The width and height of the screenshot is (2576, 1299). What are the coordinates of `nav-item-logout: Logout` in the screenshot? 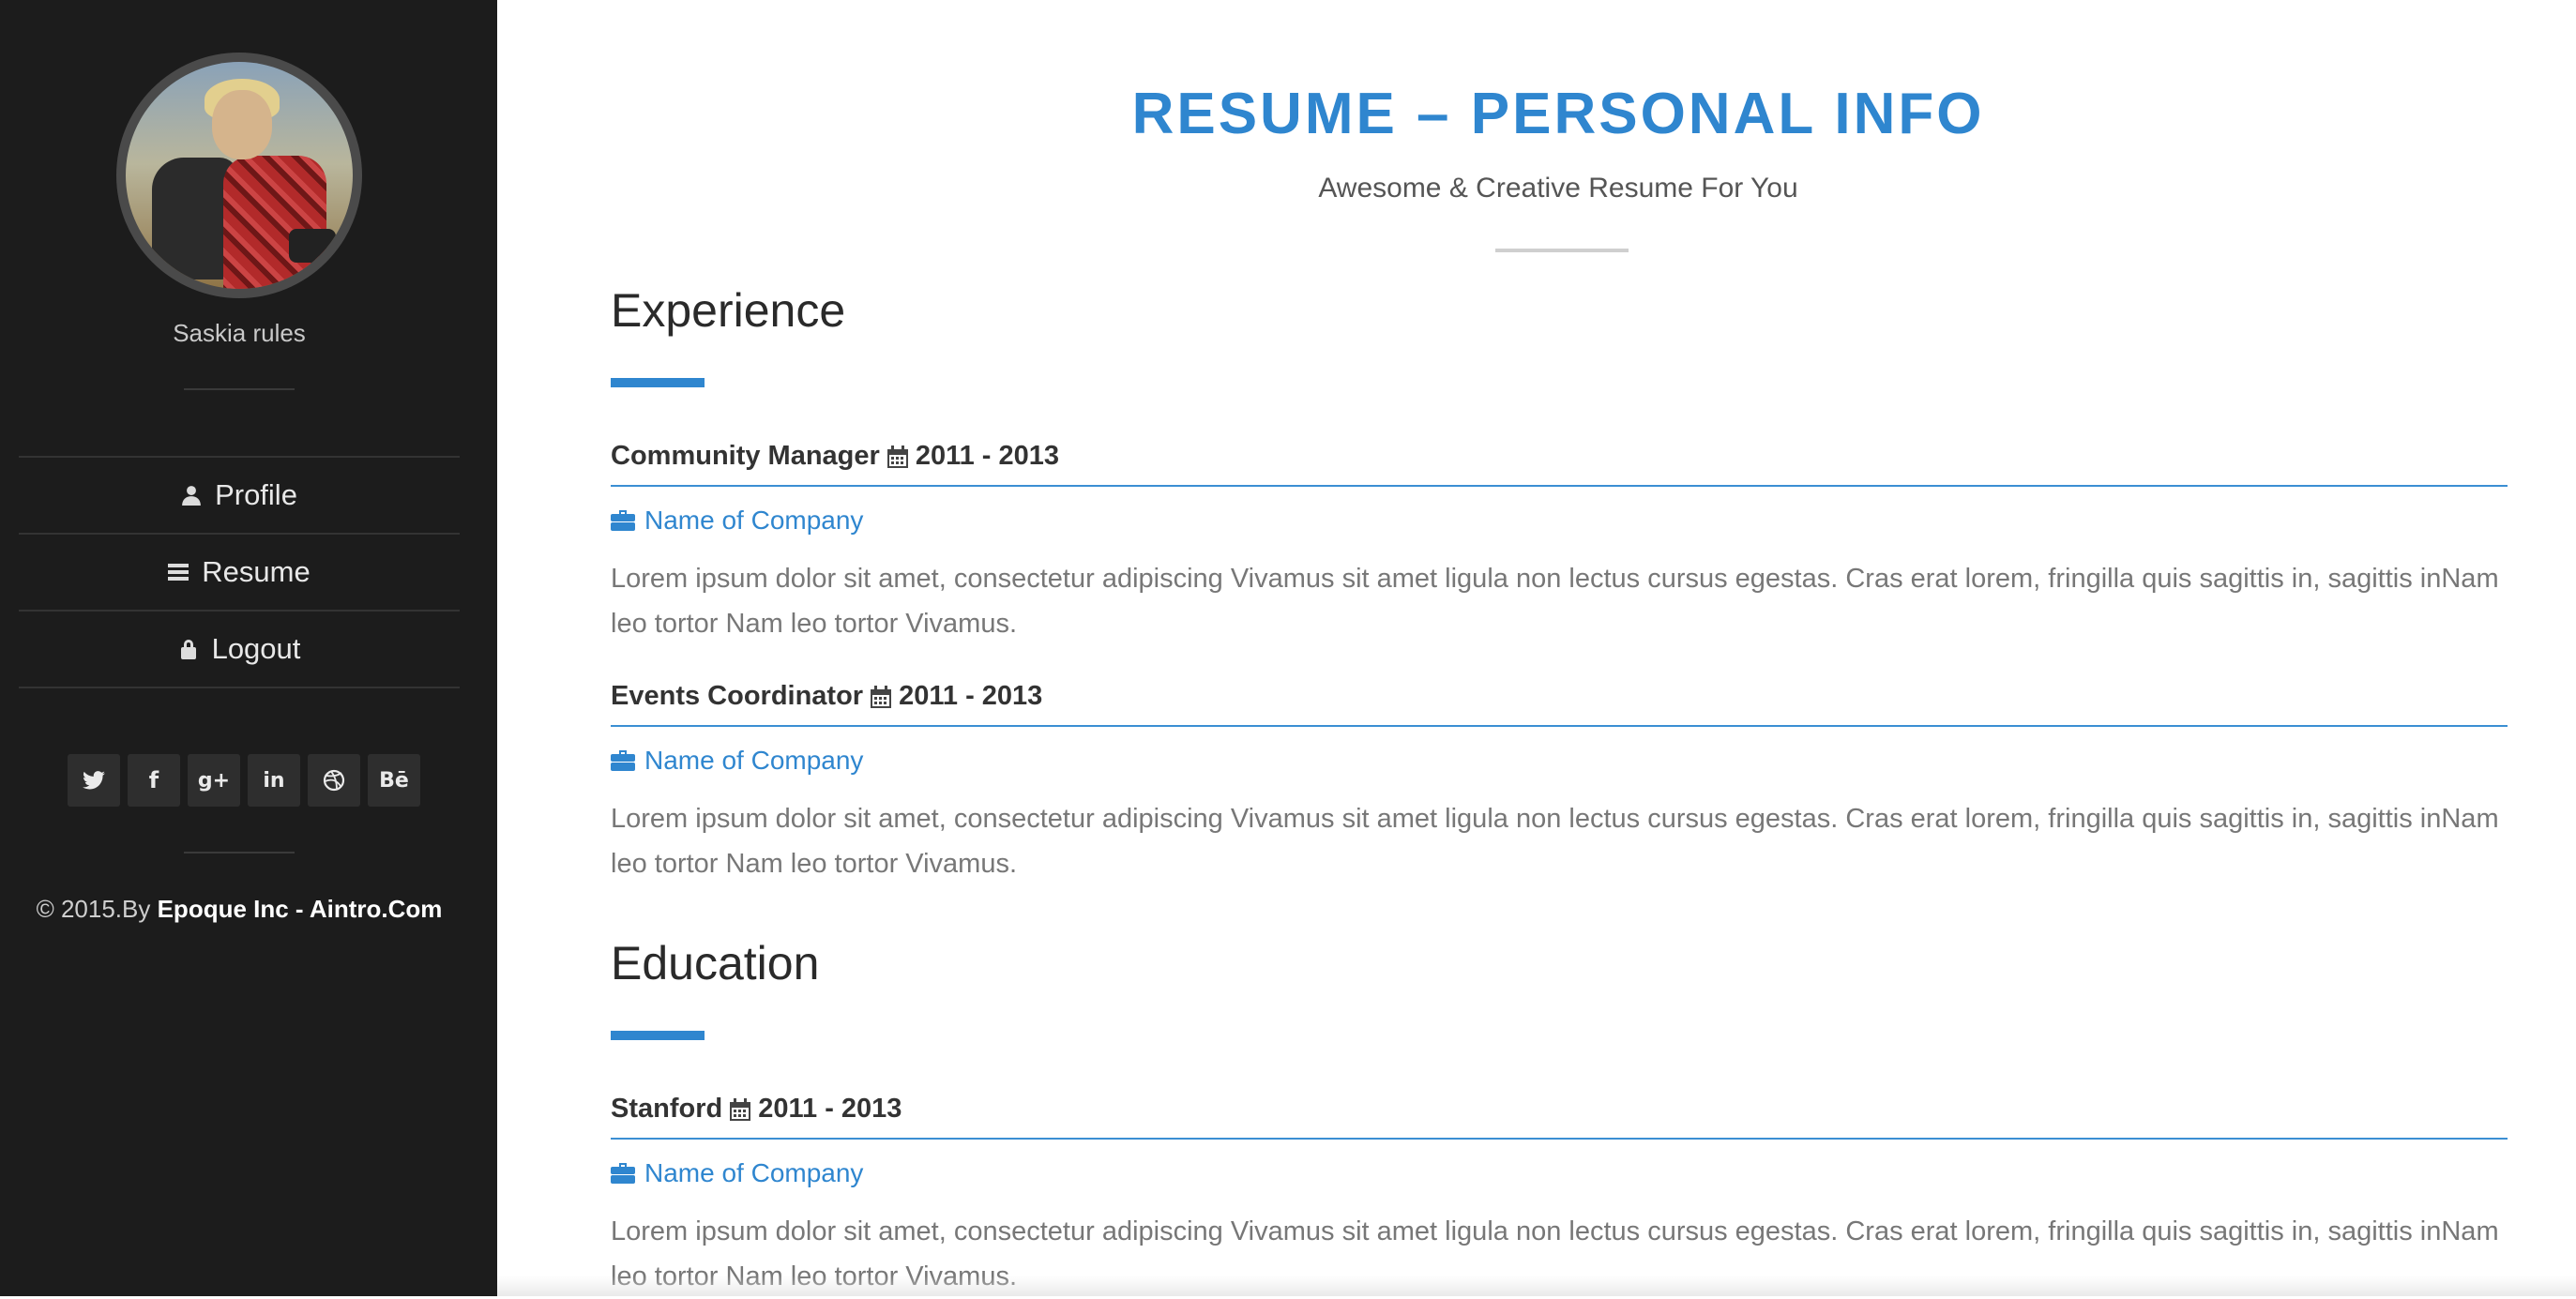 It's located at (239, 650).